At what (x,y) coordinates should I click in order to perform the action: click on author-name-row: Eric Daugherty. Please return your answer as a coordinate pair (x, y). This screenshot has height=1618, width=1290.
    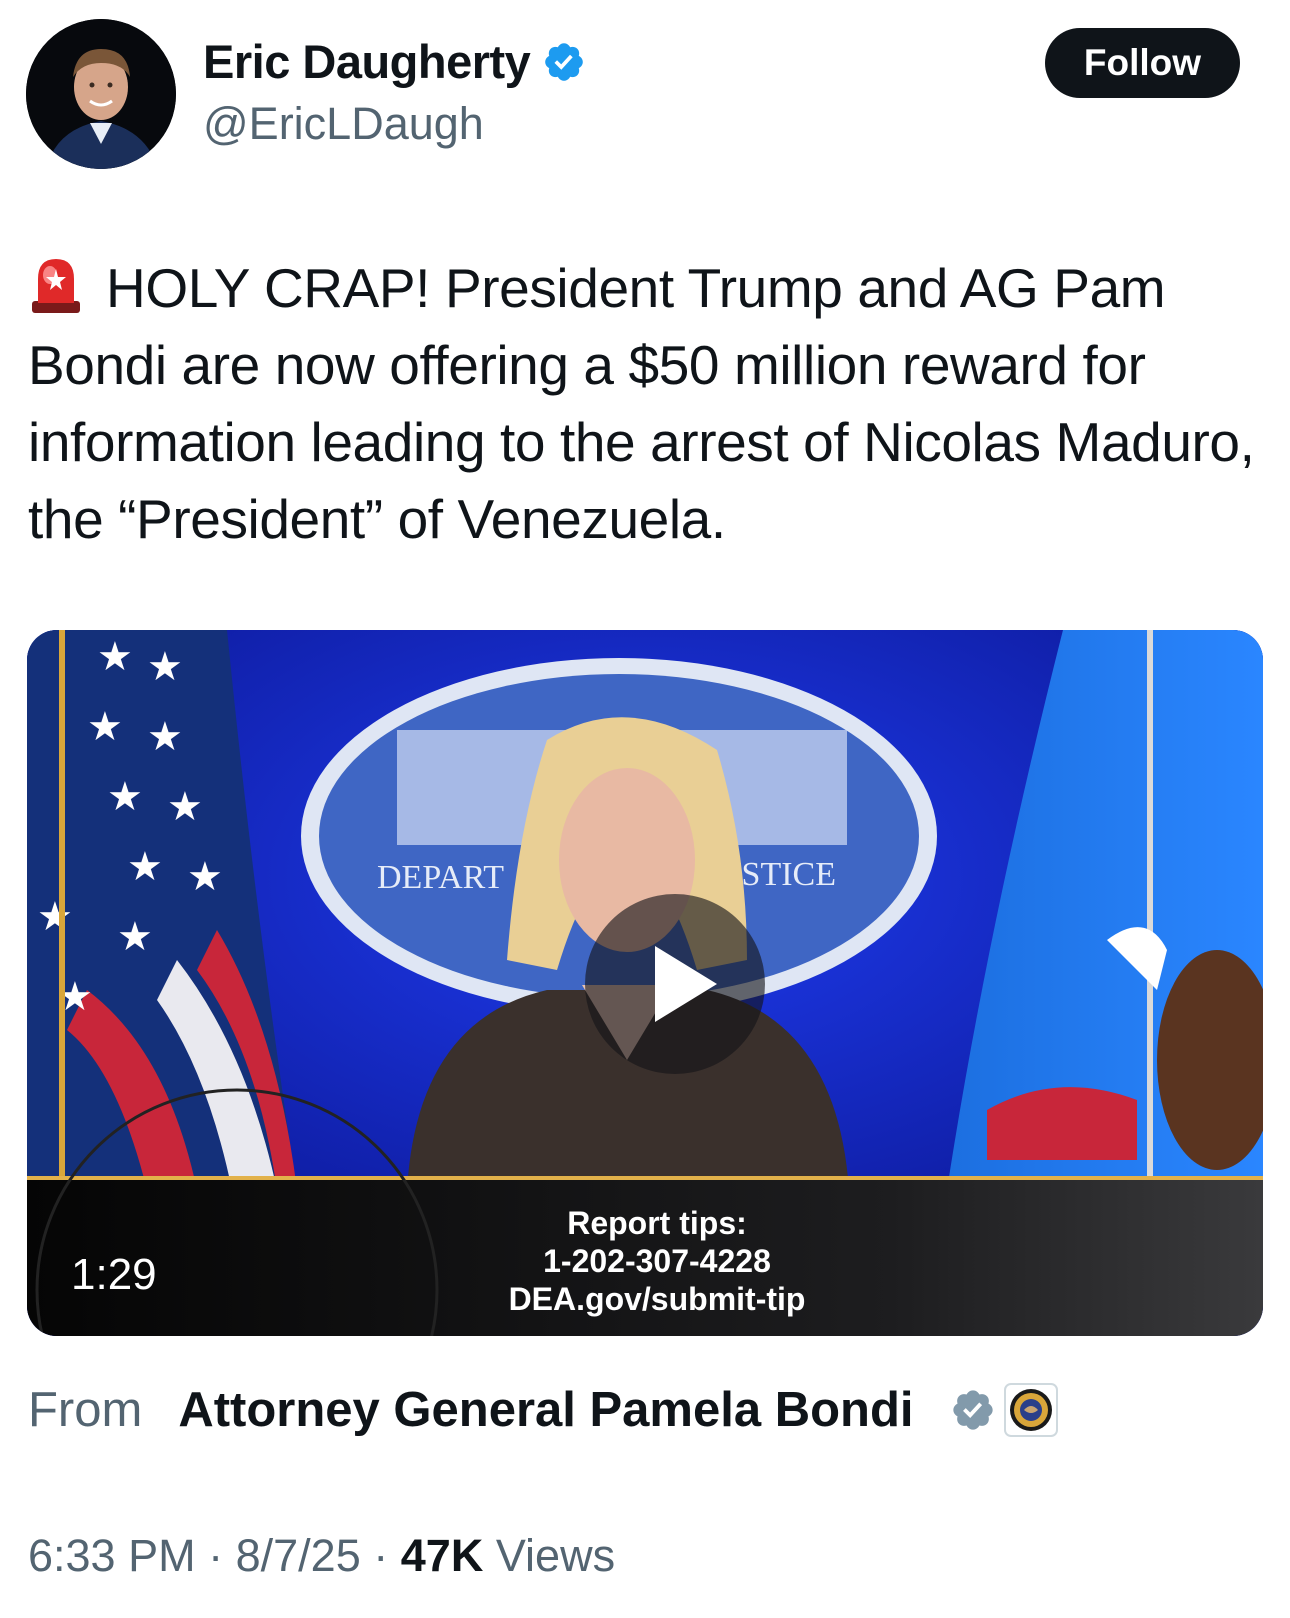
    Looking at the image, I should click on (394, 61).